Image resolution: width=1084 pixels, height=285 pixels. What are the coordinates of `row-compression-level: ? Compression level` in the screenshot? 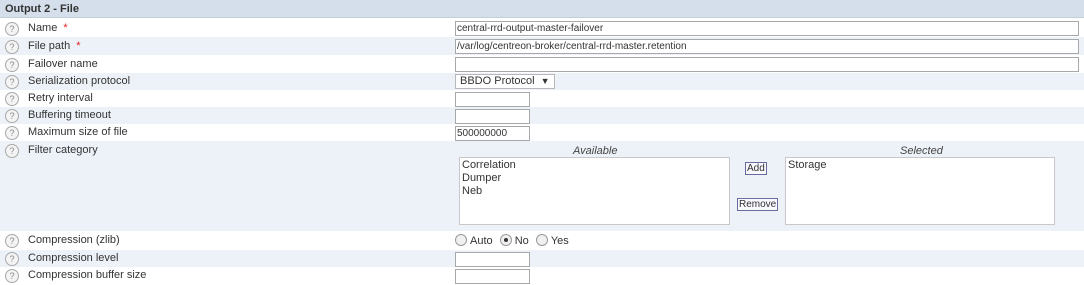 It's located at (542, 258).